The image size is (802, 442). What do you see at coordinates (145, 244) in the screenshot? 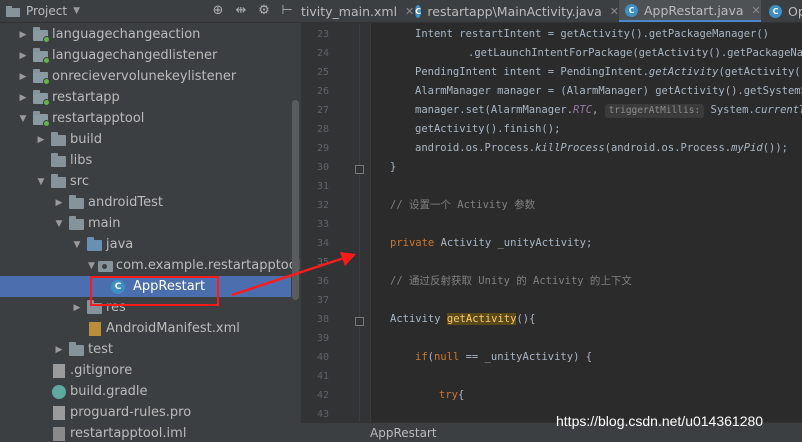
I see `tree-item-java: ▼ java` at bounding box center [145, 244].